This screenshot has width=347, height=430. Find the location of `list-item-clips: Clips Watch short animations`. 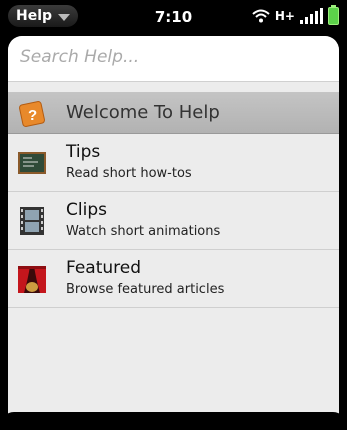

list-item-clips: Clips Watch short animations is located at coordinates (173, 221).